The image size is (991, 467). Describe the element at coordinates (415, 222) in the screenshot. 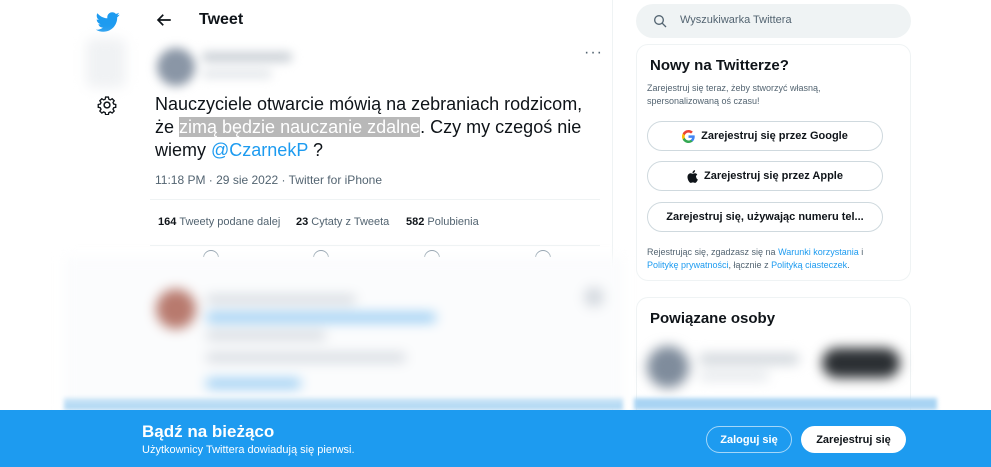

I see `likes-count: 582` at that location.